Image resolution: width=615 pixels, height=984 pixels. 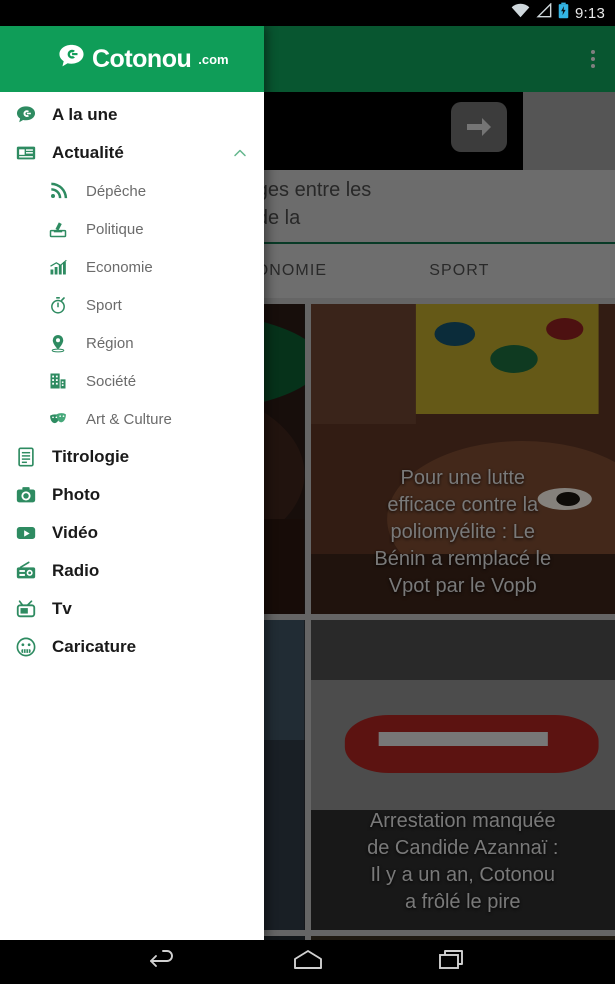 What do you see at coordinates (26, 647) in the screenshot?
I see `smiley-face-icon` at bounding box center [26, 647].